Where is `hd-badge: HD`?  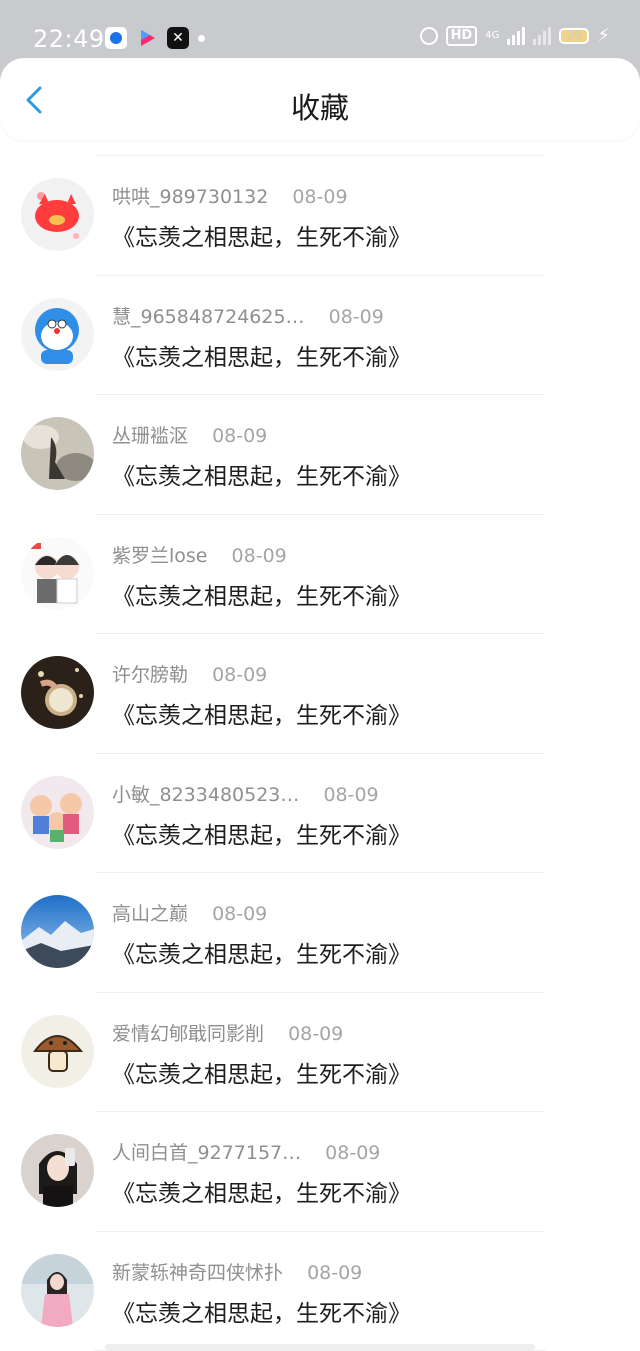 hd-badge: HD is located at coordinates (461, 36).